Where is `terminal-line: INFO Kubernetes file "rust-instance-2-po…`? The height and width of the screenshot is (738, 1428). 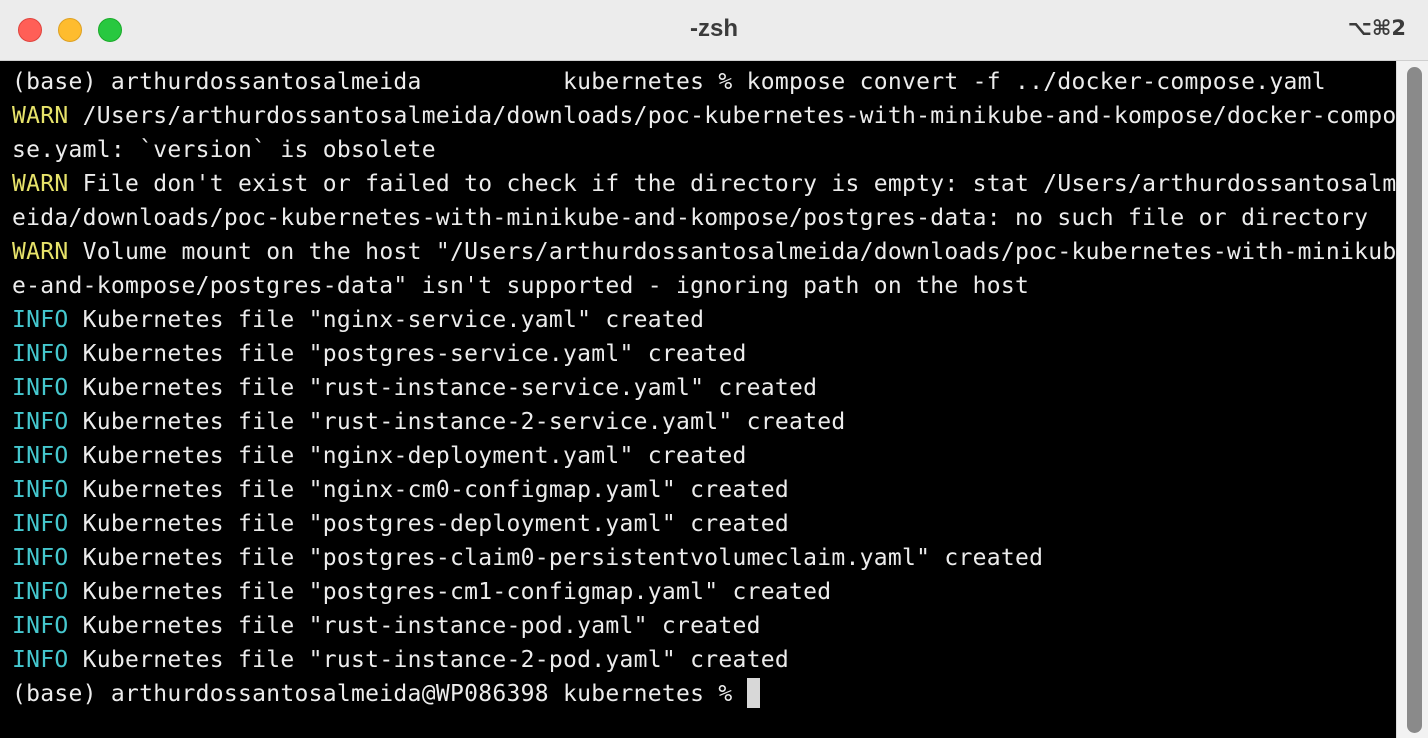 terminal-line: INFO Kubernetes file "rust-instance-2-po… is located at coordinates (704, 660).